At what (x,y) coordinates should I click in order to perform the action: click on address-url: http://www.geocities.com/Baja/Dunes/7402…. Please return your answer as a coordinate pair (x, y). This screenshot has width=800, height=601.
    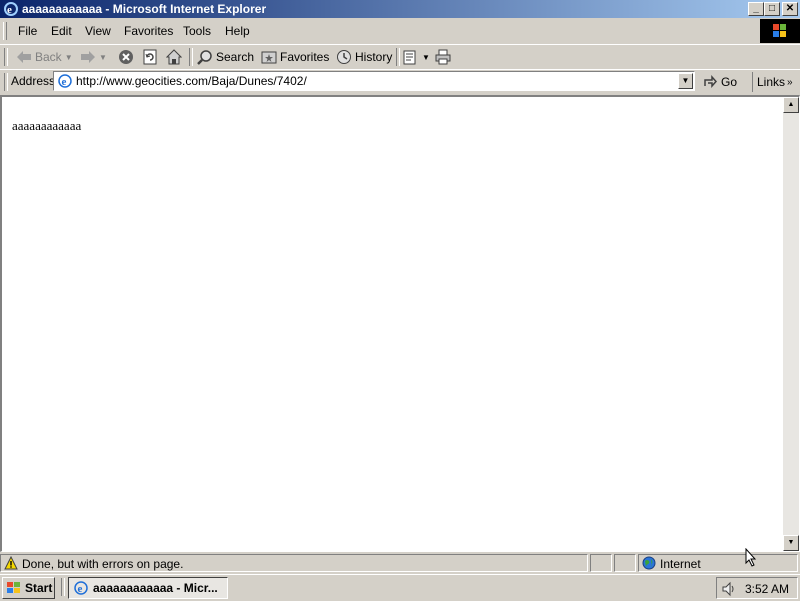
    Looking at the image, I should click on (191, 81).